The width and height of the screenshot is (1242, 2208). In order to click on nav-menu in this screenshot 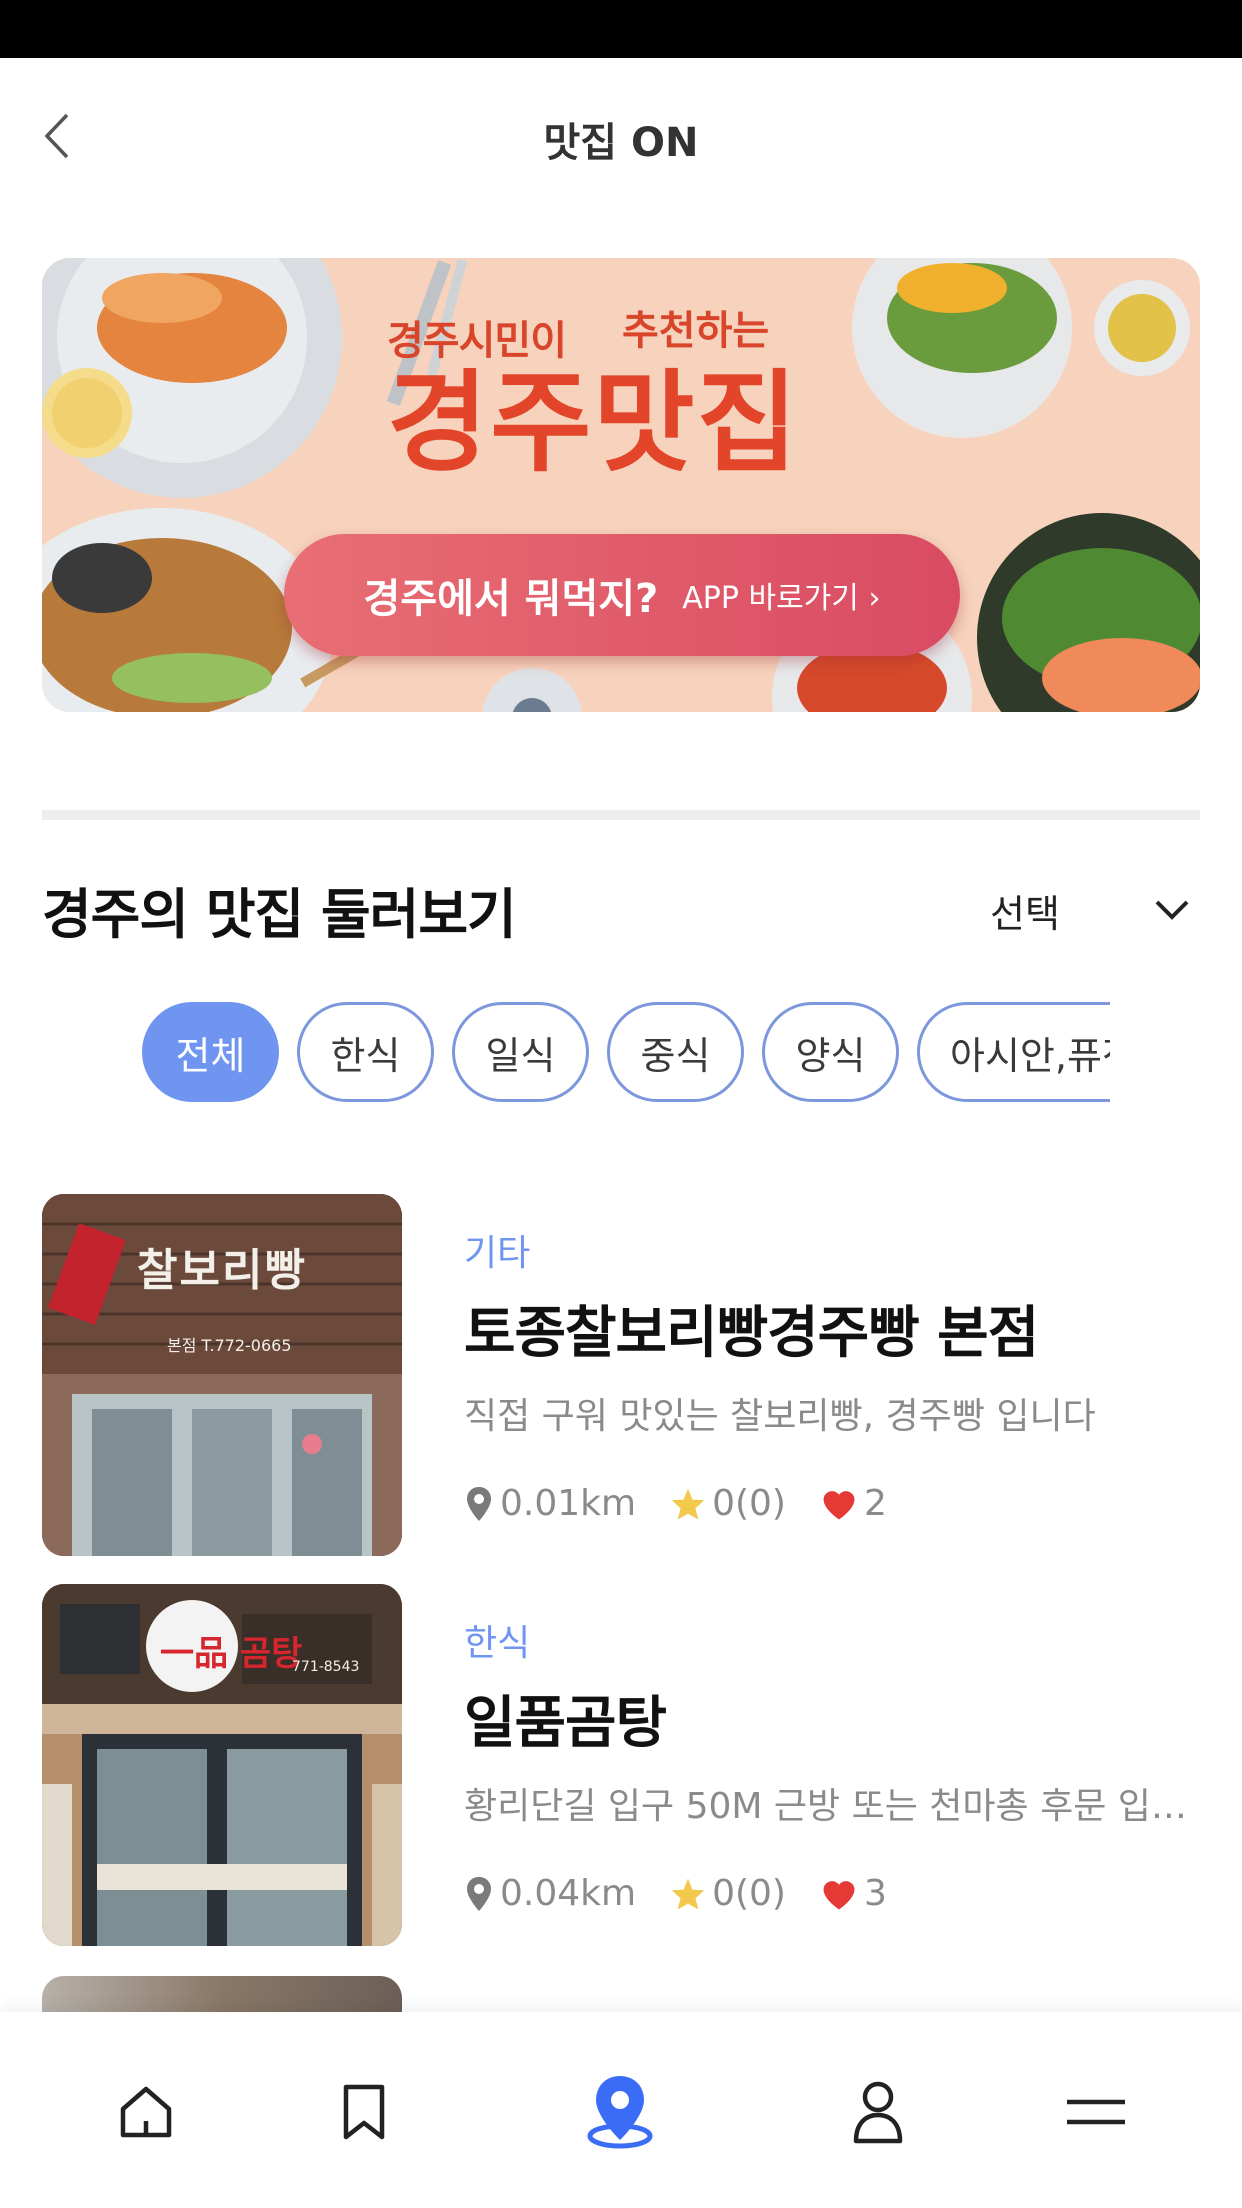, I will do `click(1096, 2112)`.